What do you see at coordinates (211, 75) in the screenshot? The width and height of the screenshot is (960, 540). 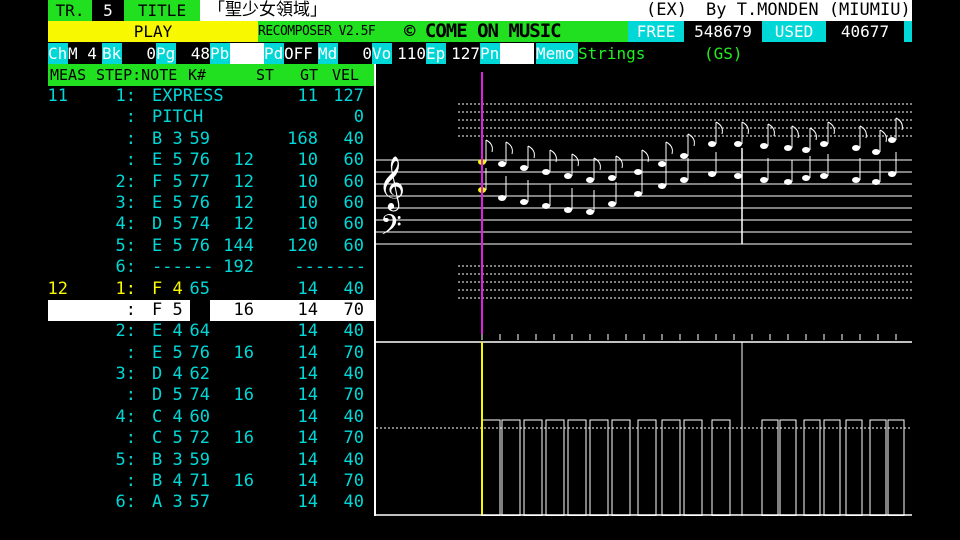 I see `event-list-header: MEAS STEP:NOTE K# ST GT VEL` at bounding box center [211, 75].